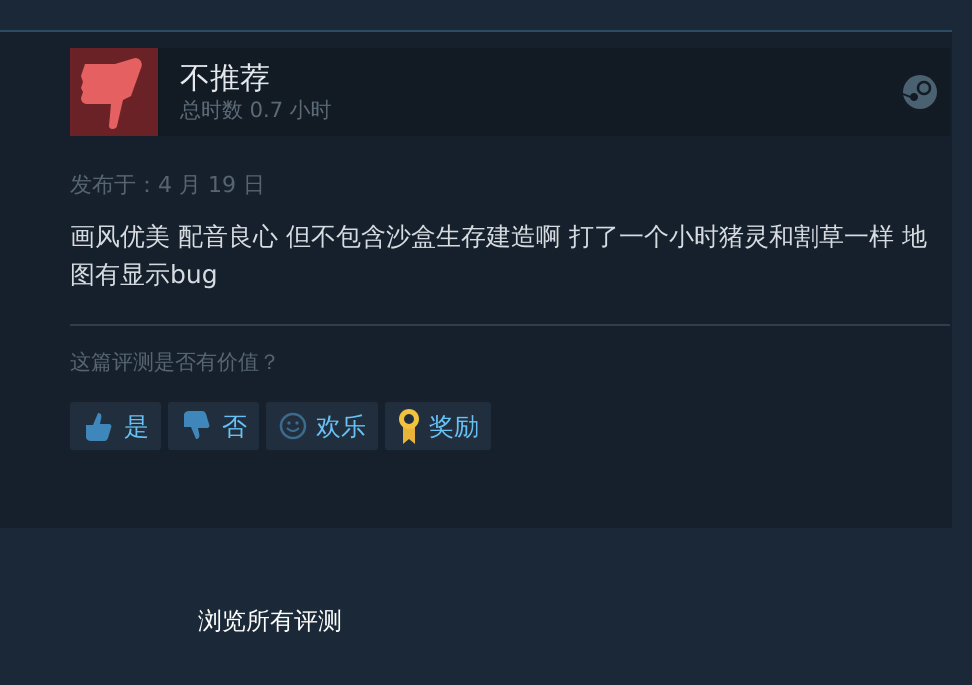  Describe the element at coordinates (168, 186) in the screenshot. I see `posted-date: 发布于：4 月 19 日` at that location.